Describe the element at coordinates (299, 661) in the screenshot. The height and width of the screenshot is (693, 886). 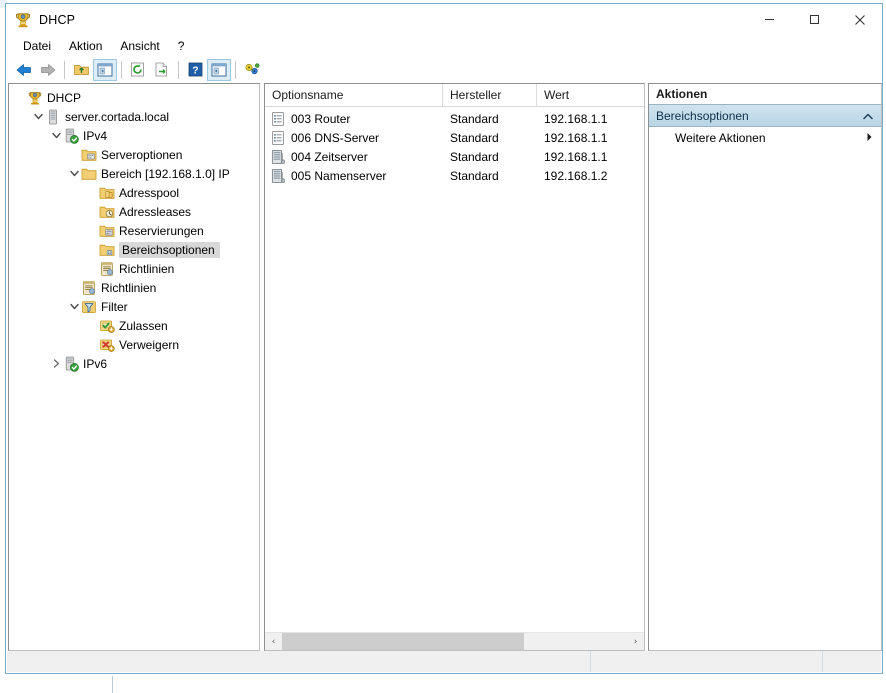
I see `statusbar-message` at that location.